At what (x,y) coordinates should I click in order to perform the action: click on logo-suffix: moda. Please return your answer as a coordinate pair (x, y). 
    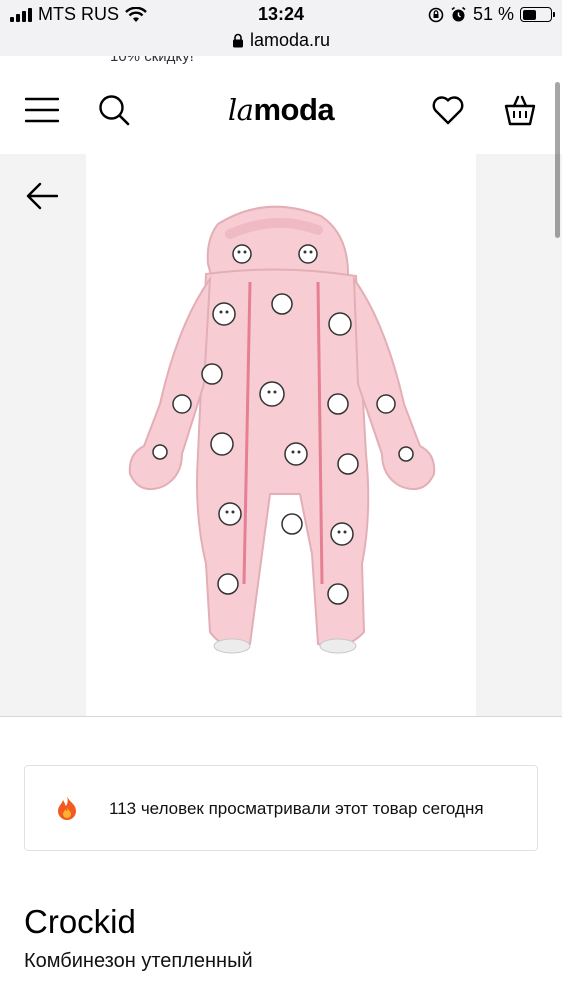
    Looking at the image, I should click on (294, 109).